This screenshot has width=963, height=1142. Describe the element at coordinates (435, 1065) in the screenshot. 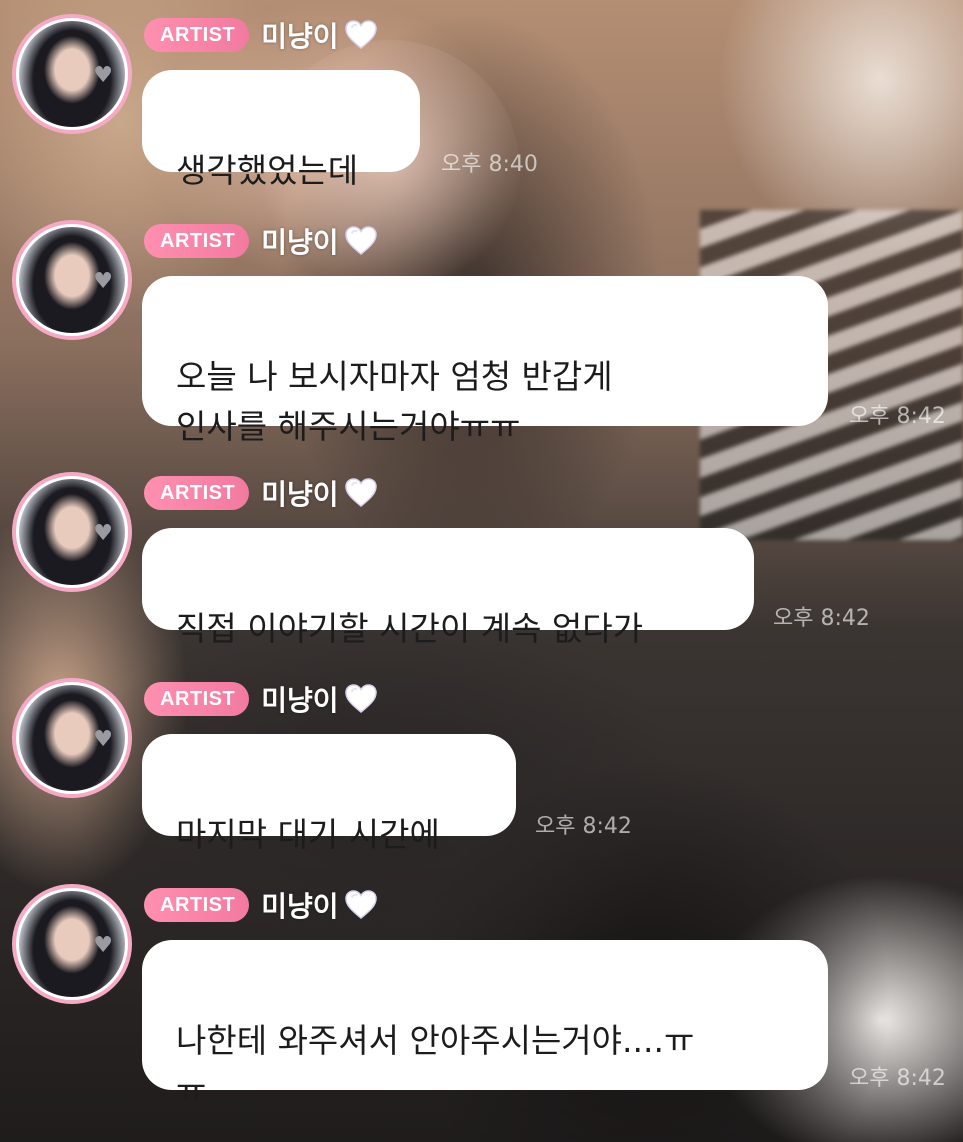

I see `message-text: 나한테 와주셔서 안아주시는거야....ㅠ ㅠ` at that location.